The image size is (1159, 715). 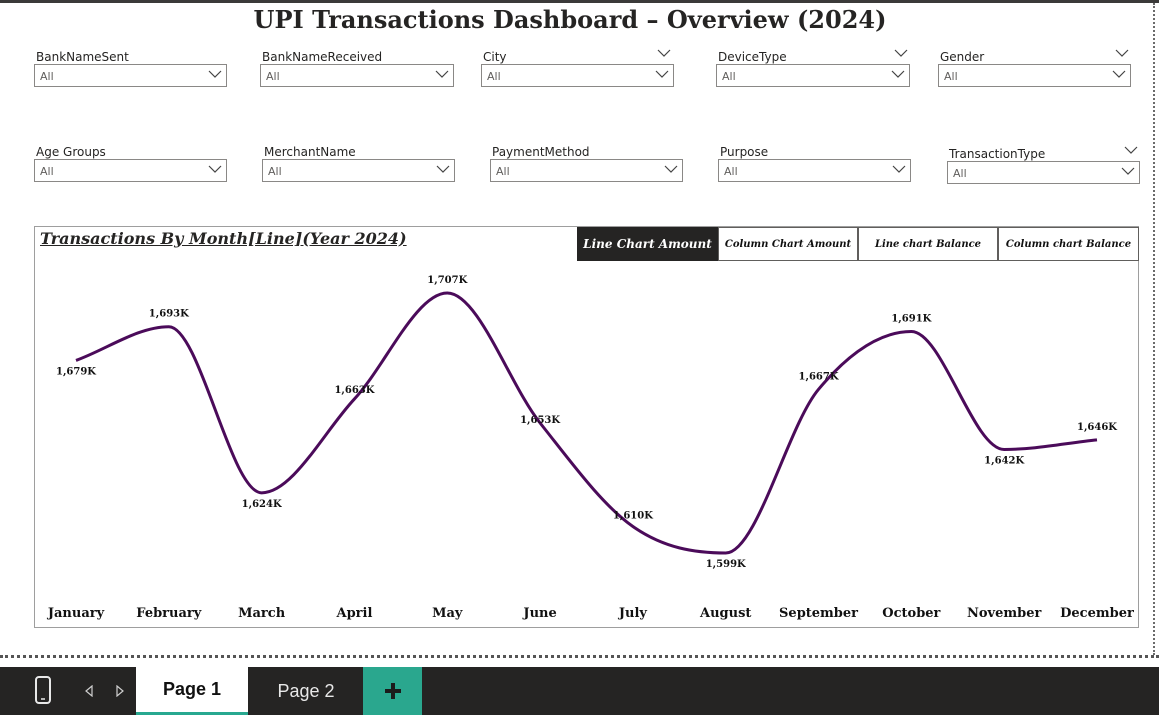 I want to click on data-label: 1,646K, so click(x=1097, y=427).